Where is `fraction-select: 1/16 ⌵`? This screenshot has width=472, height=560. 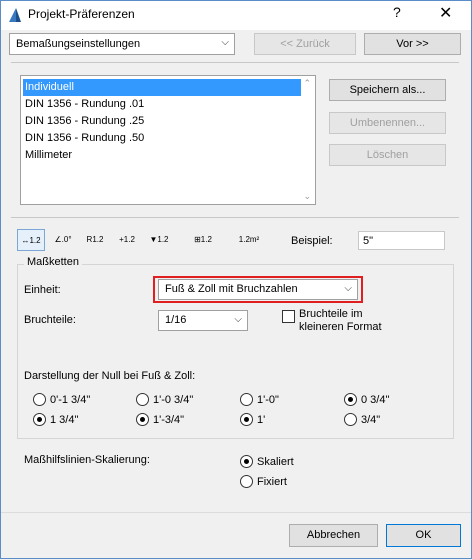
fraction-select: 1/16 ⌵ is located at coordinates (203, 320).